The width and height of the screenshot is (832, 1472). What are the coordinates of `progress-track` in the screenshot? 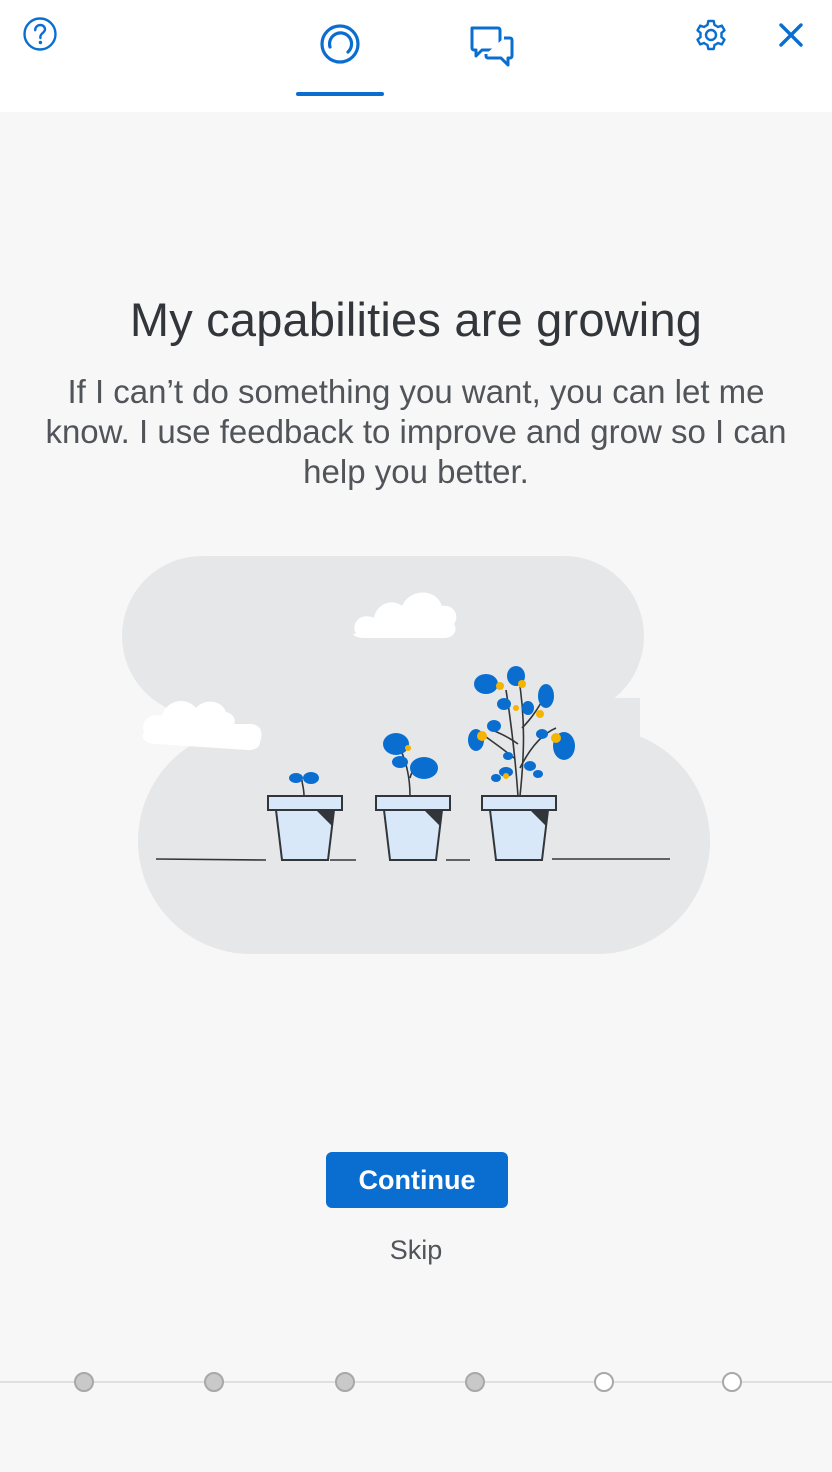 It's located at (416, 1382).